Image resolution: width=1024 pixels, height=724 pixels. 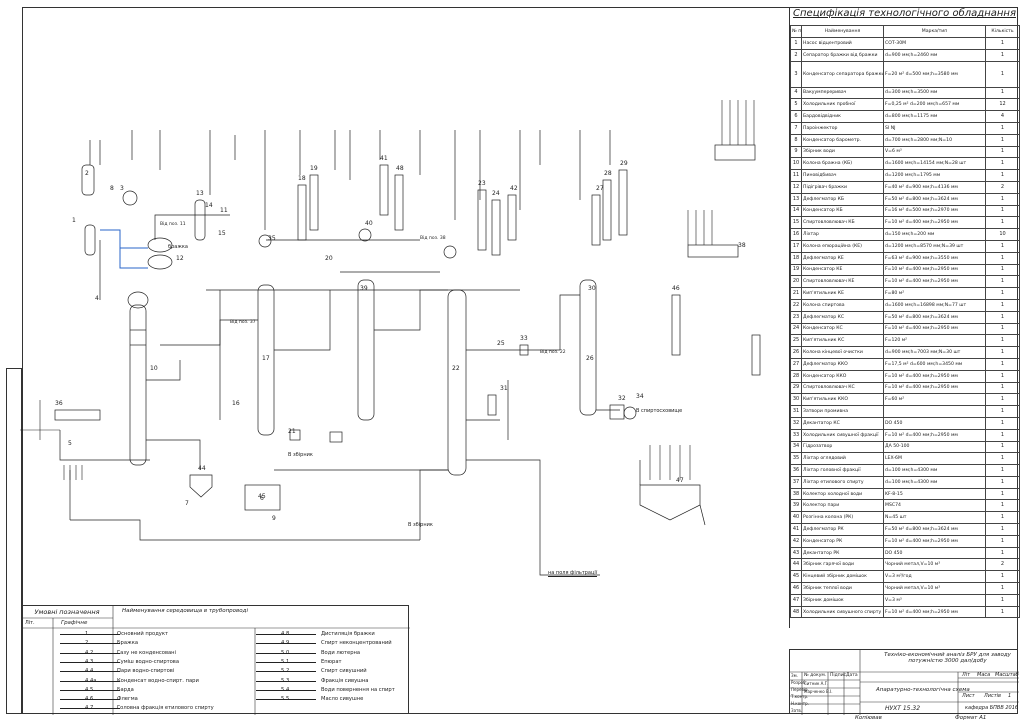 What do you see at coordinates (97, 298) in the screenshot?
I see `position-number: 4` at bounding box center [97, 298].